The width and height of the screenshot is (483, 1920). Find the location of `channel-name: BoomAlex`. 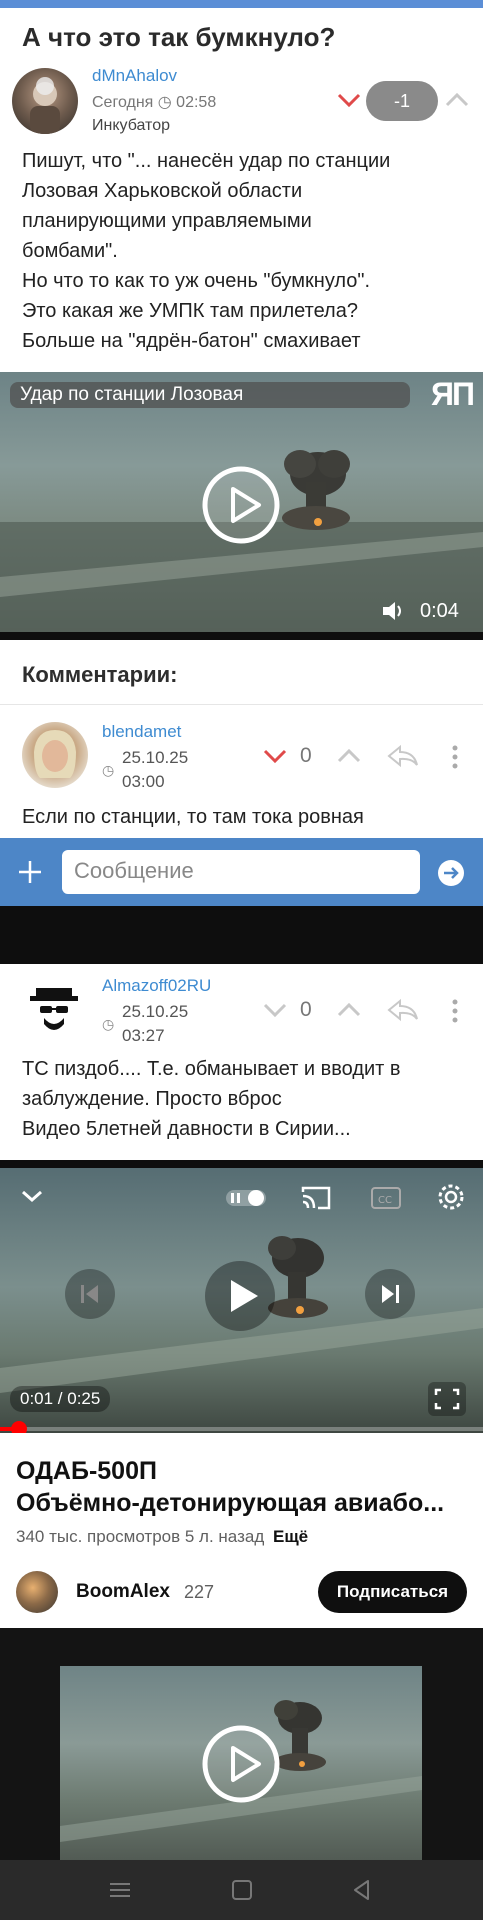

channel-name: BoomAlex is located at coordinates (123, 1592).